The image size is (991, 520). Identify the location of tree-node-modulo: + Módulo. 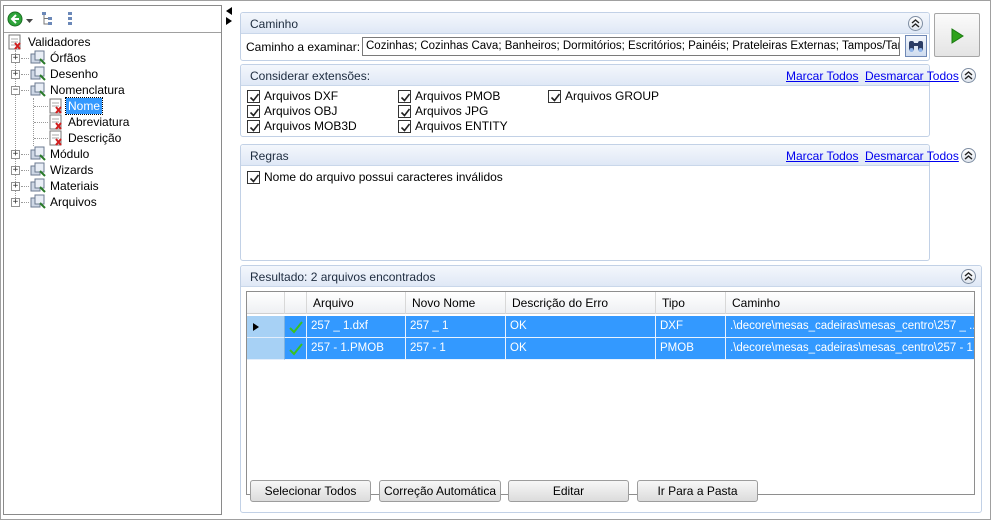
(104, 154).